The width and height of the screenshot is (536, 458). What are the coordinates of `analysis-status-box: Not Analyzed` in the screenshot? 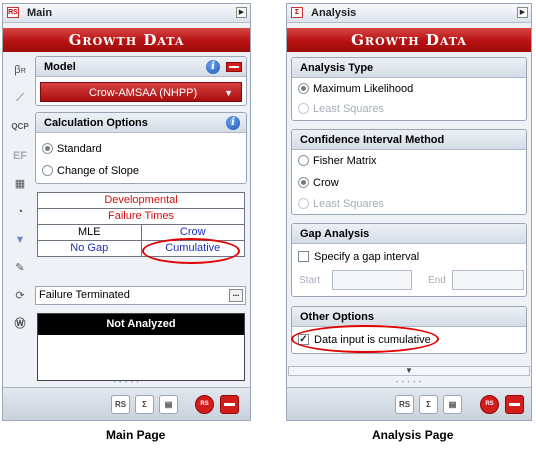 It's located at (141, 347).